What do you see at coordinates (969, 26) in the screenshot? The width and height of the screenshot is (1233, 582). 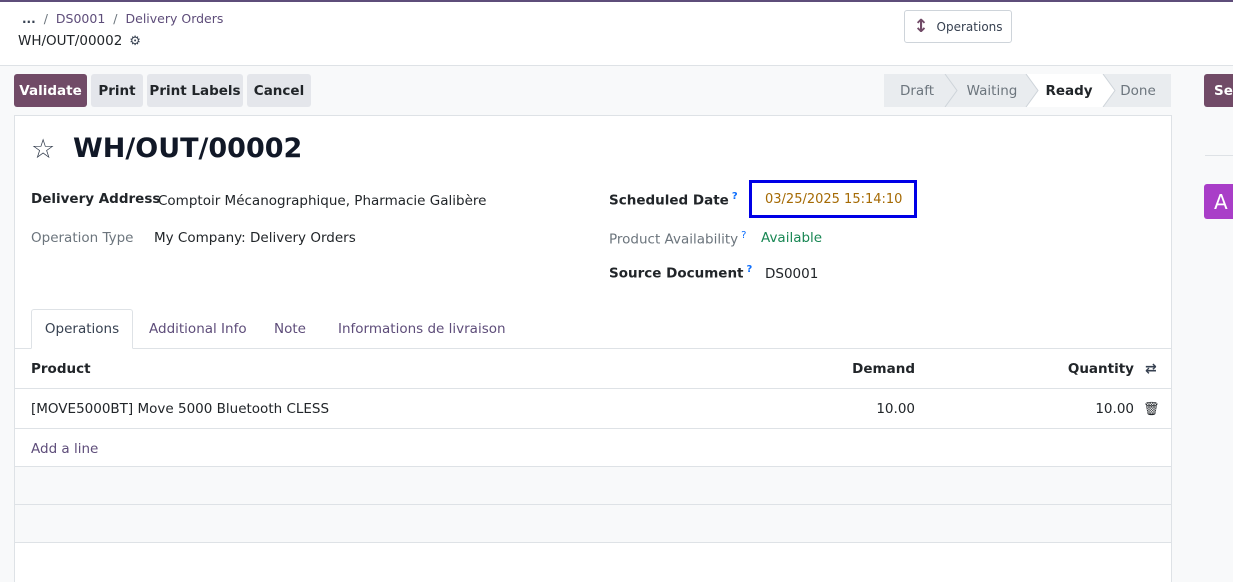 I see `operations-button-label: Operations` at bounding box center [969, 26].